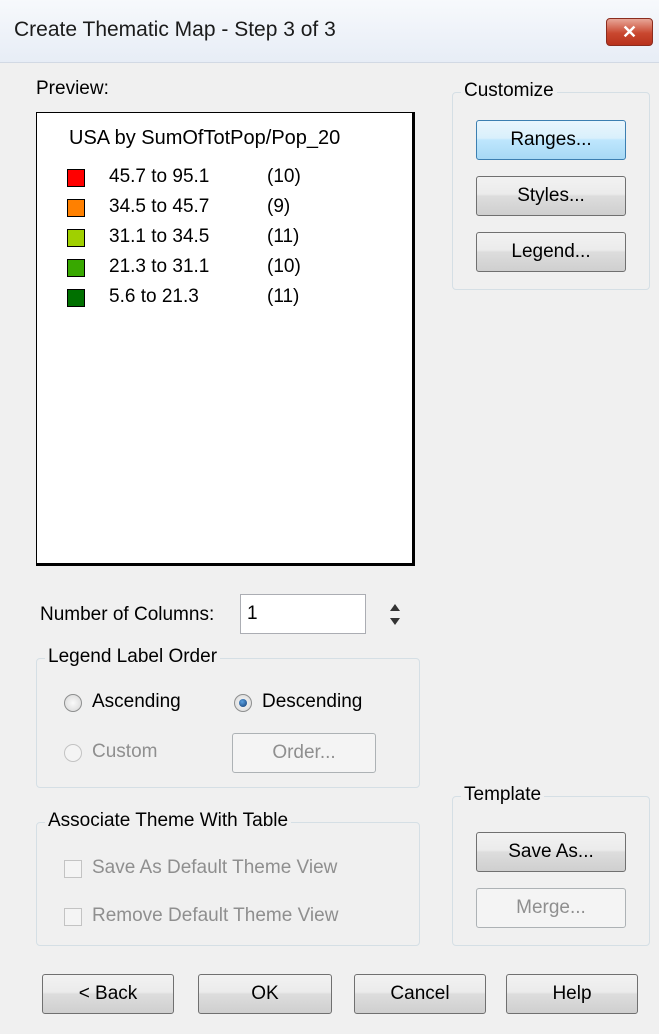  I want to click on columns-label: Number of Columns:, so click(127, 614).